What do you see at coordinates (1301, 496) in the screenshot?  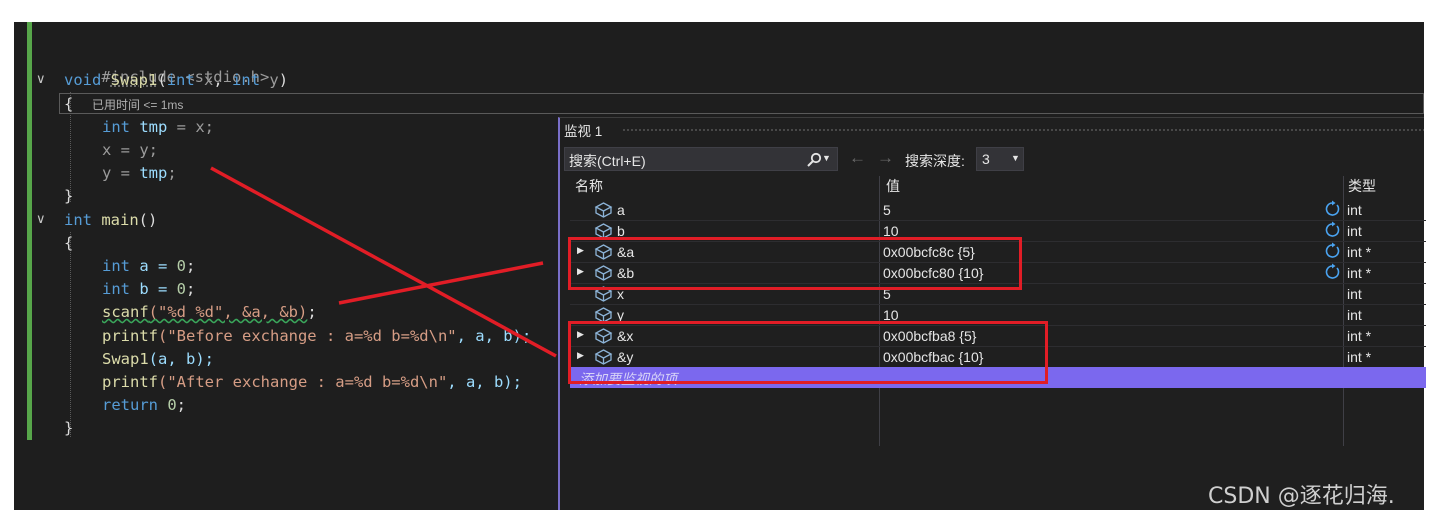 I see `watermark: CSDN @逐花归海.` at bounding box center [1301, 496].